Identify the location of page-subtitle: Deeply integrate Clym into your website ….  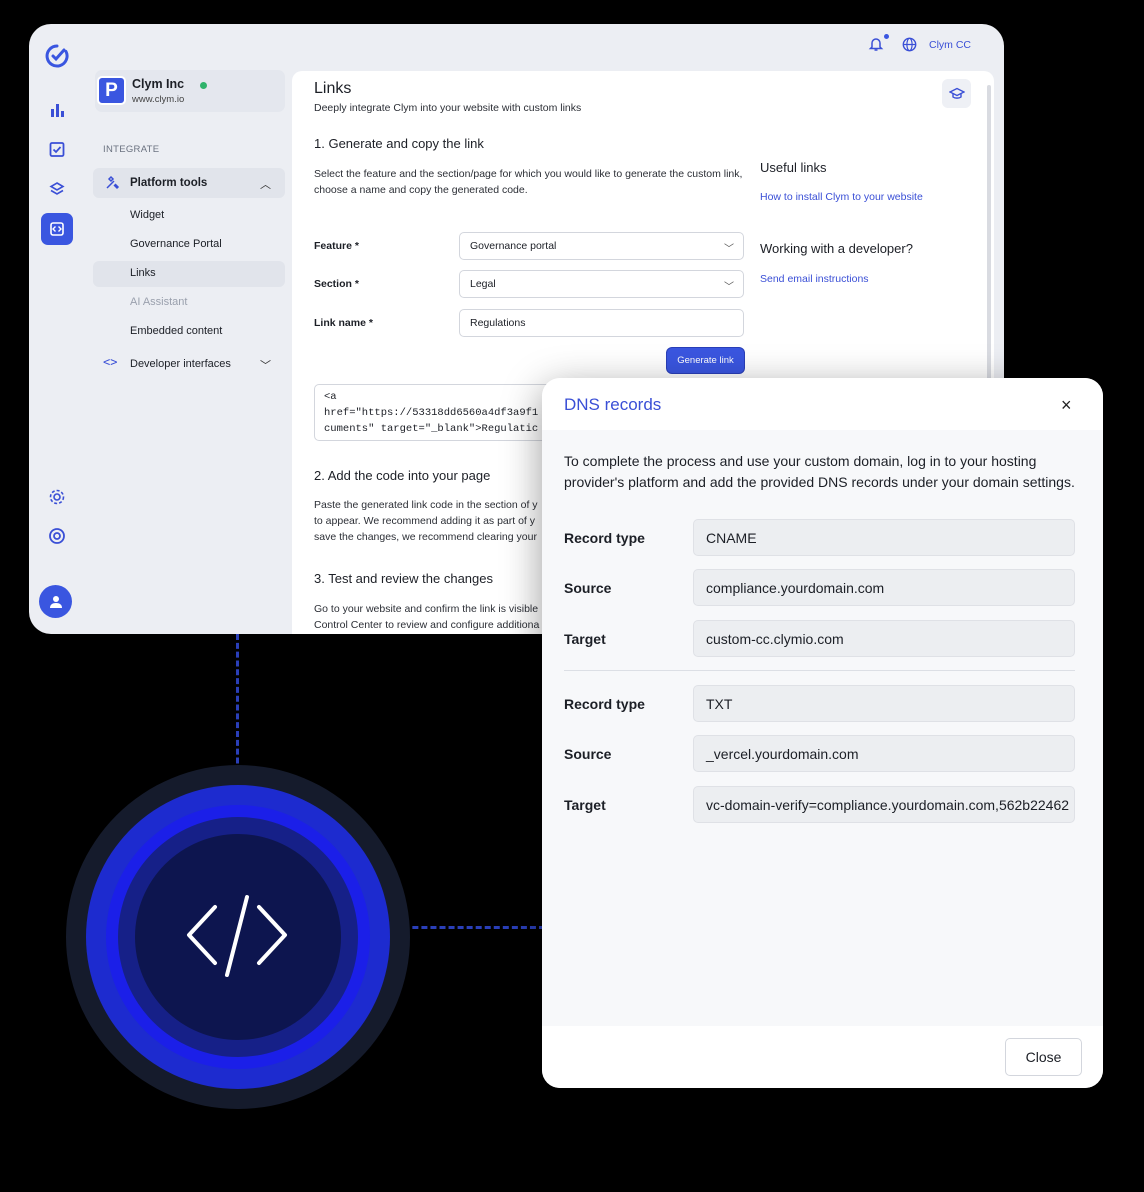
(448, 108).